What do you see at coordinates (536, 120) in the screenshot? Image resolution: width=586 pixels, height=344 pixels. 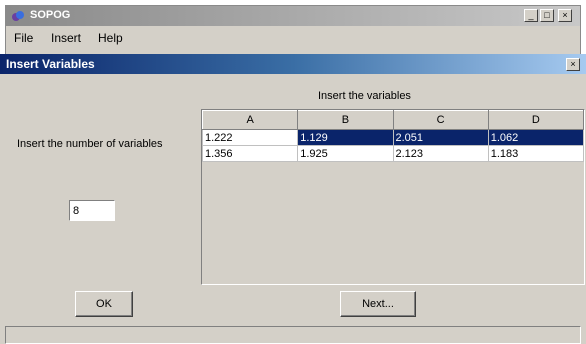 I see `column-header-d: D` at bounding box center [536, 120].